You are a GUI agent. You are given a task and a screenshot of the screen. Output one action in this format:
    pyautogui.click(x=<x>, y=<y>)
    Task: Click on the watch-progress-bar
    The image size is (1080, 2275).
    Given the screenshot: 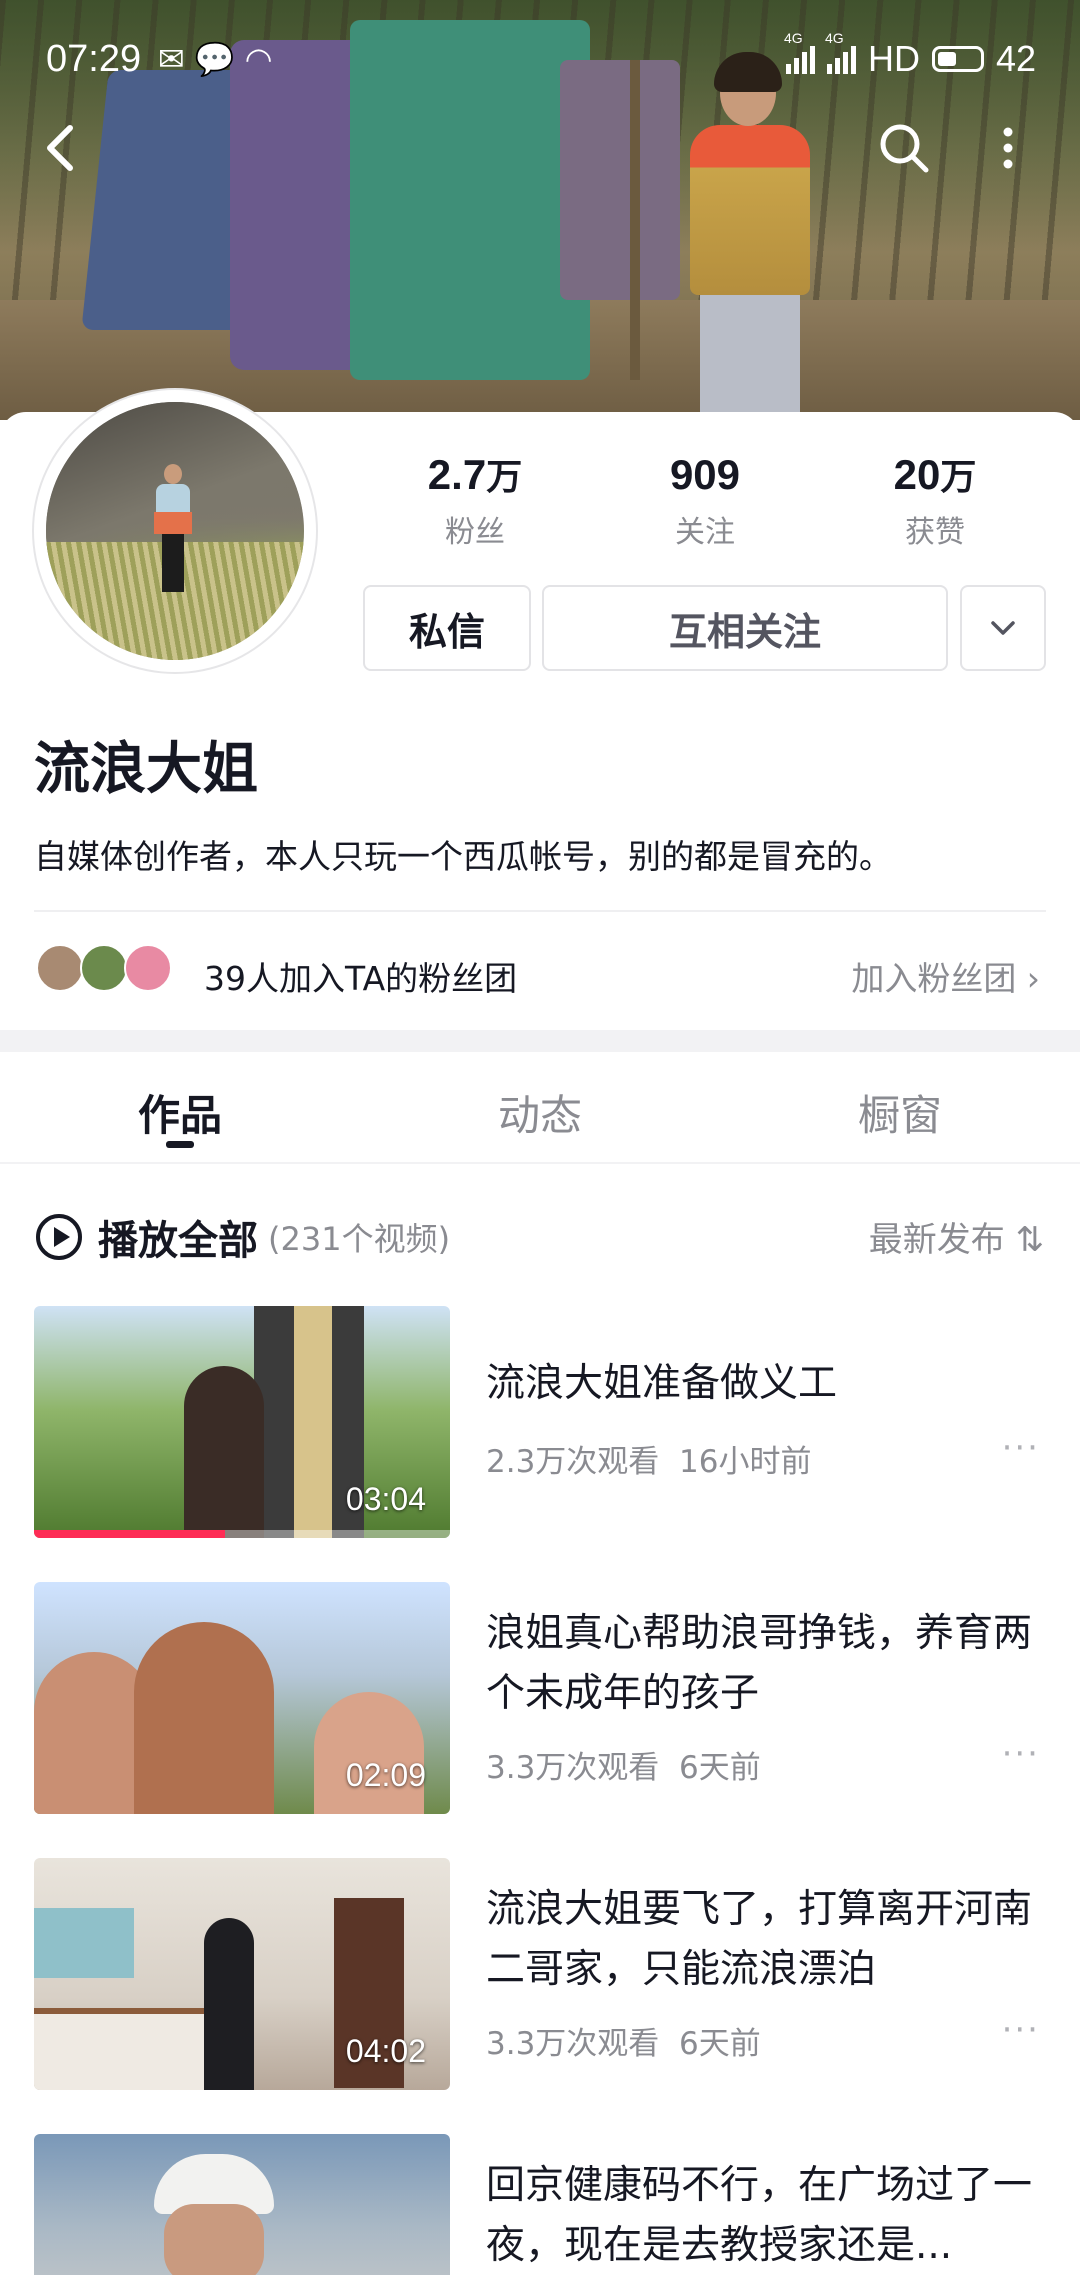 What is the action you would take?
    pyautogui.click(x=242, y=1534)
    